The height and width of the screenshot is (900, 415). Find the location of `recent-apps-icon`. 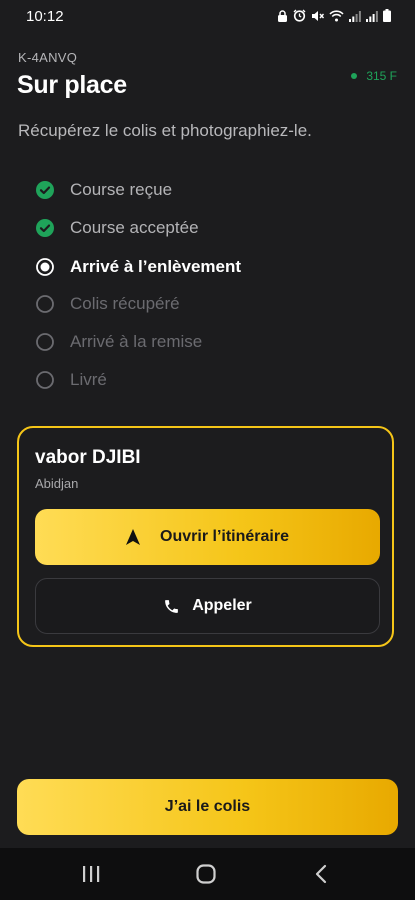

recent-apps-icon is located at coordinates (91, 874).